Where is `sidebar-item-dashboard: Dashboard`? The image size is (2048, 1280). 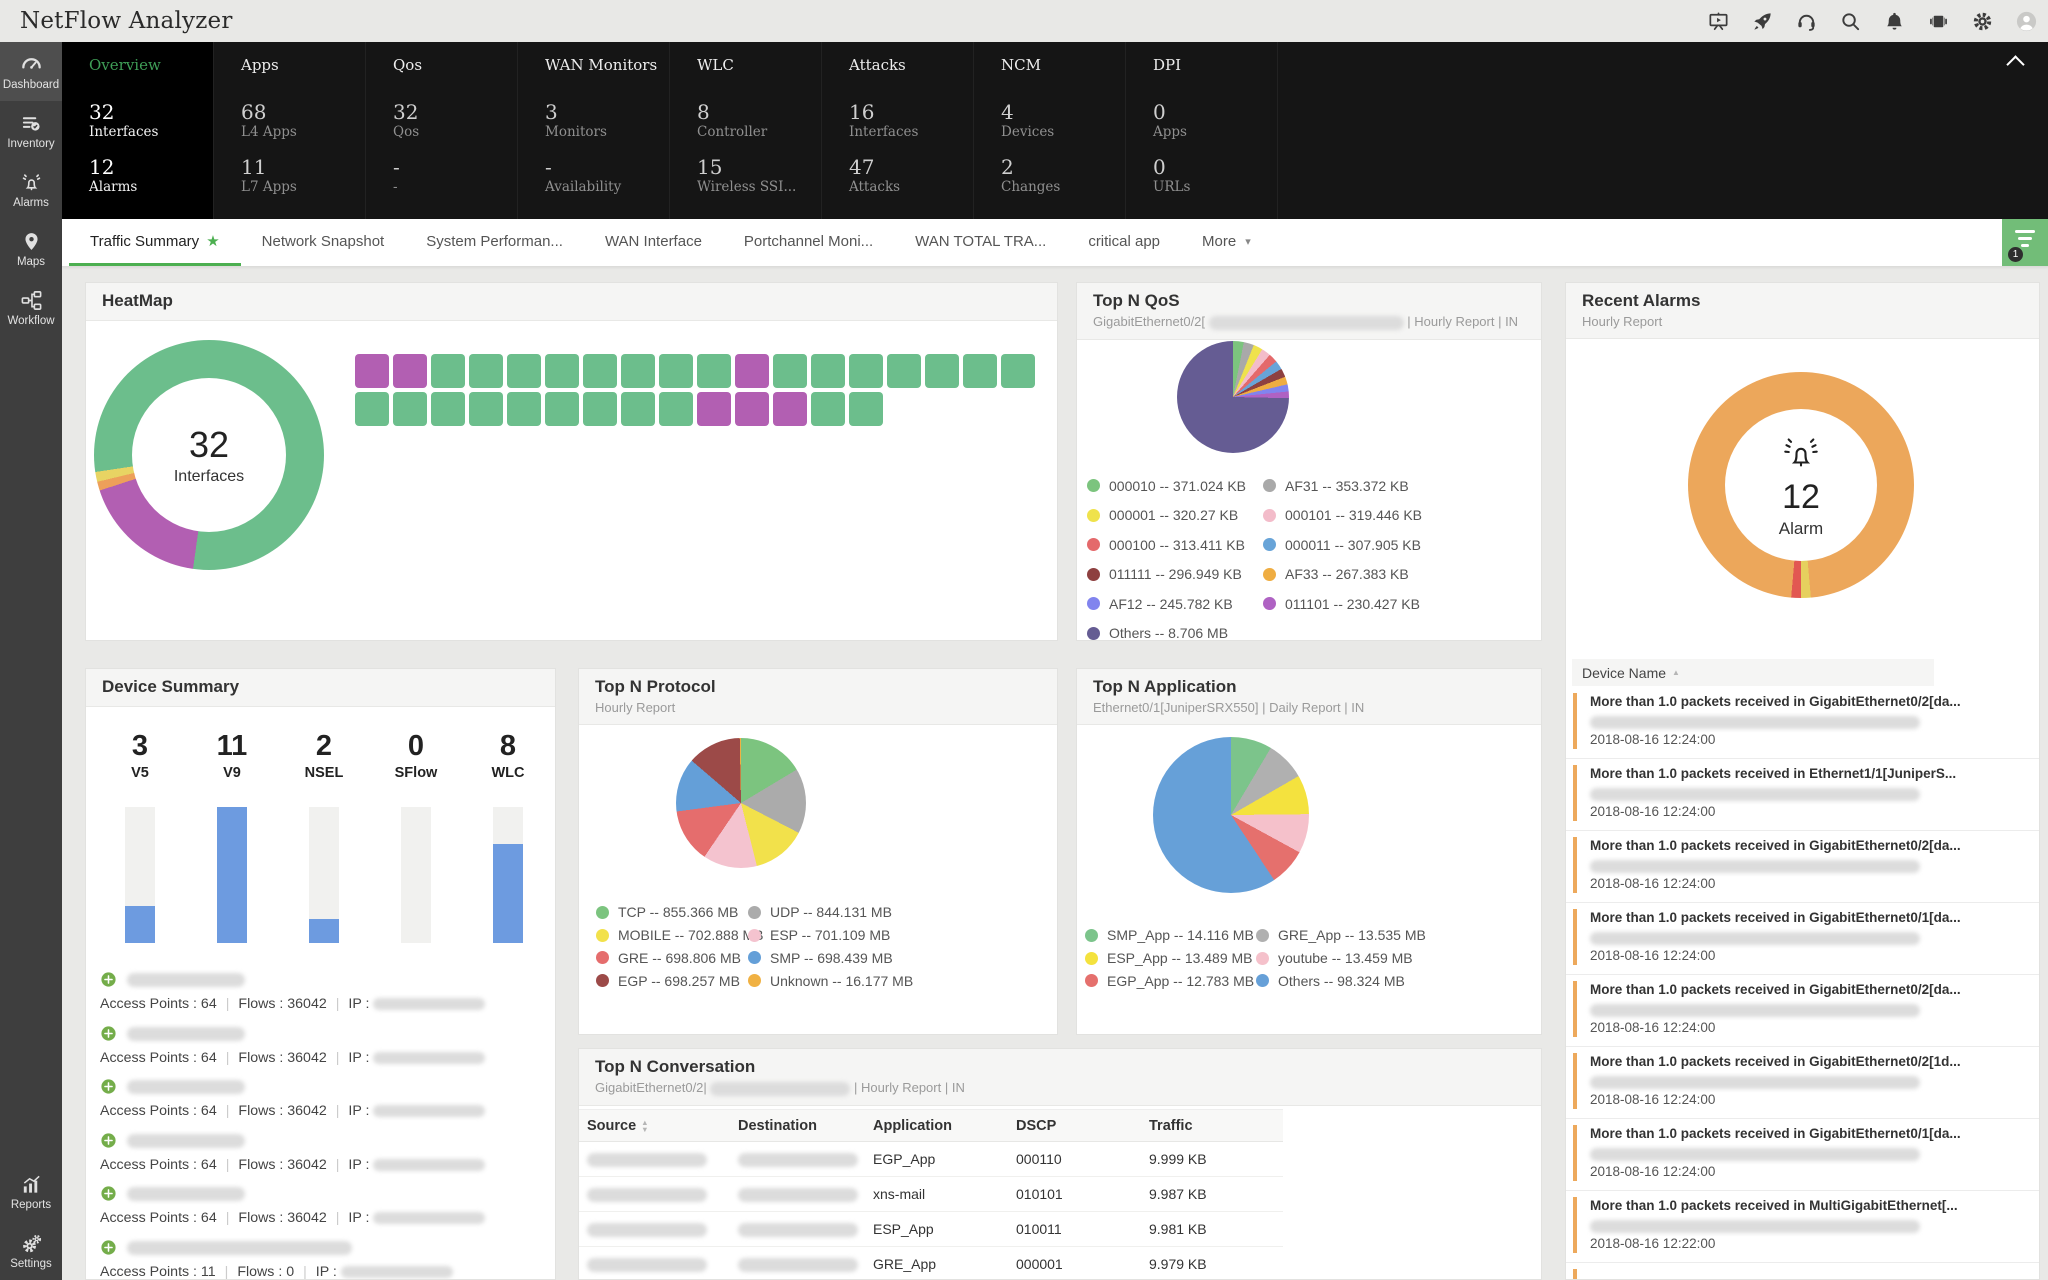
sidebar-item-dashboard: Dashboard is located at coordinates (31, 71).